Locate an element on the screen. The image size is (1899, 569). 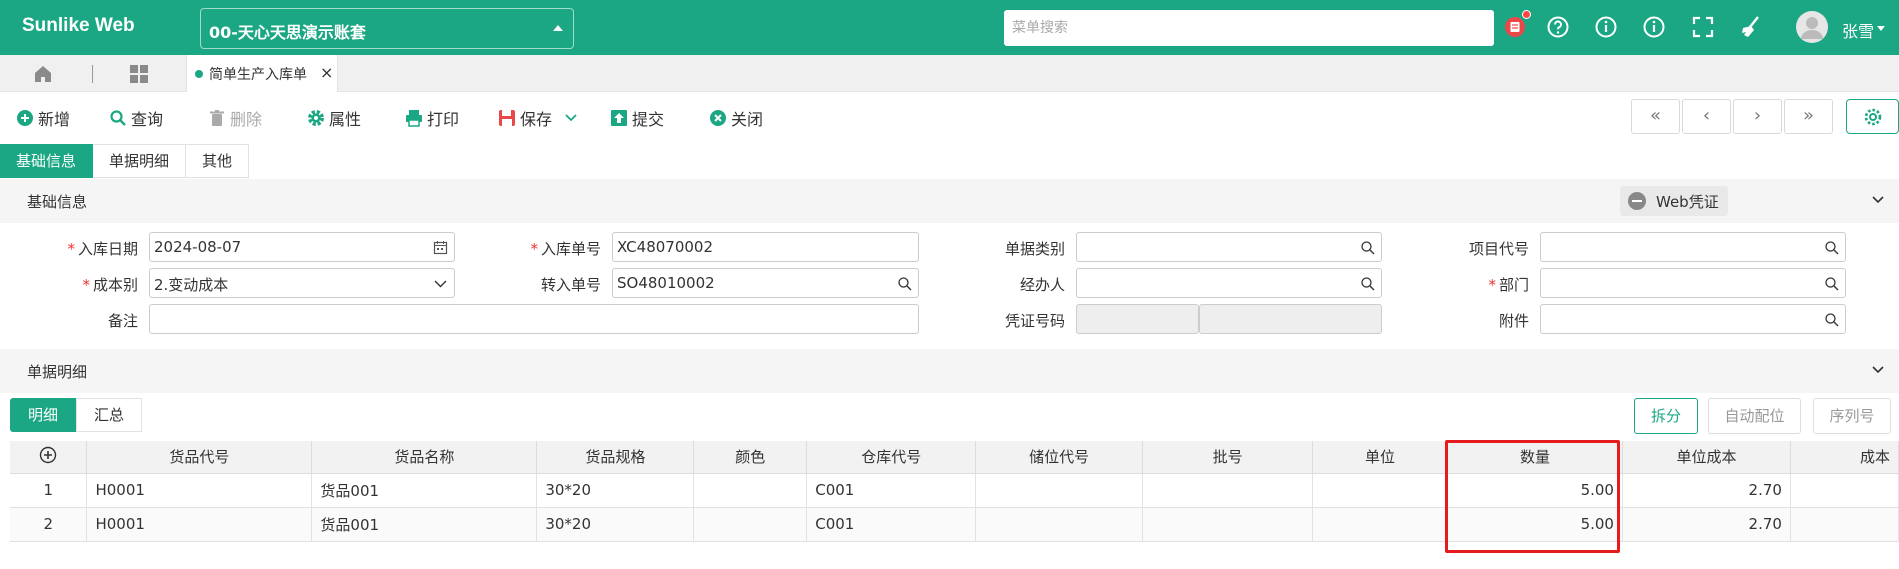
in-no-field: XC48070002 is located at coordinates (765, 247).